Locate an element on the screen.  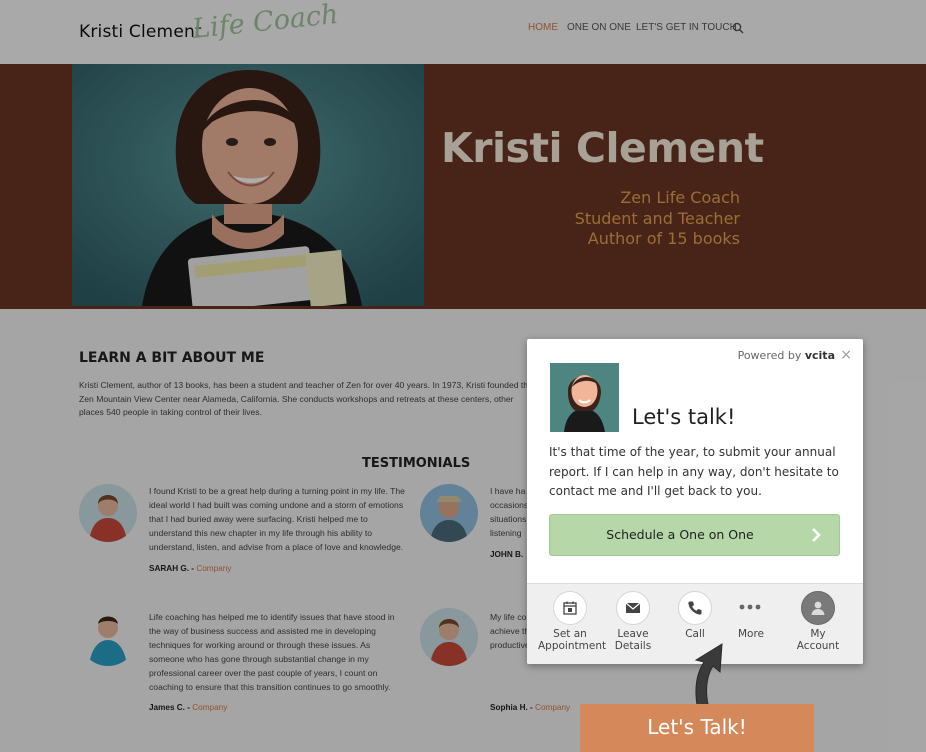
call-action: Call is located at coordinates (695, 615).